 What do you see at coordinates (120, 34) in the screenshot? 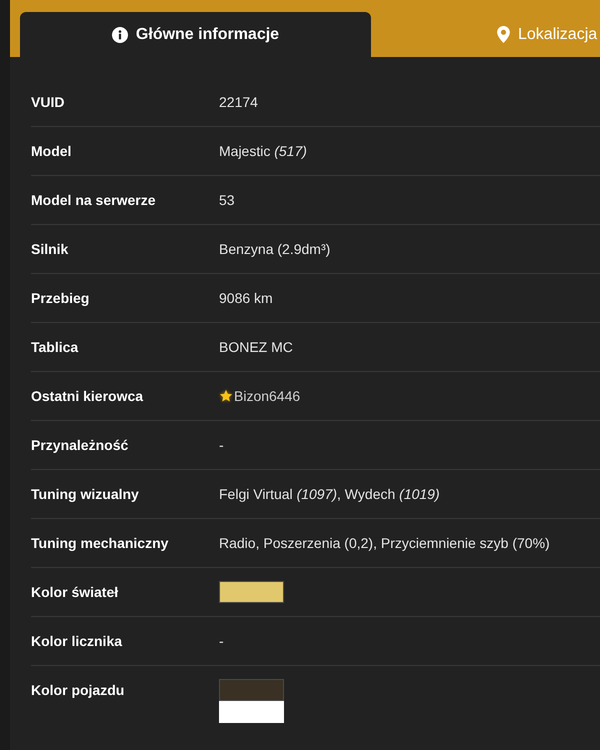
I see `info-icon` at bounding box center [120, 34].